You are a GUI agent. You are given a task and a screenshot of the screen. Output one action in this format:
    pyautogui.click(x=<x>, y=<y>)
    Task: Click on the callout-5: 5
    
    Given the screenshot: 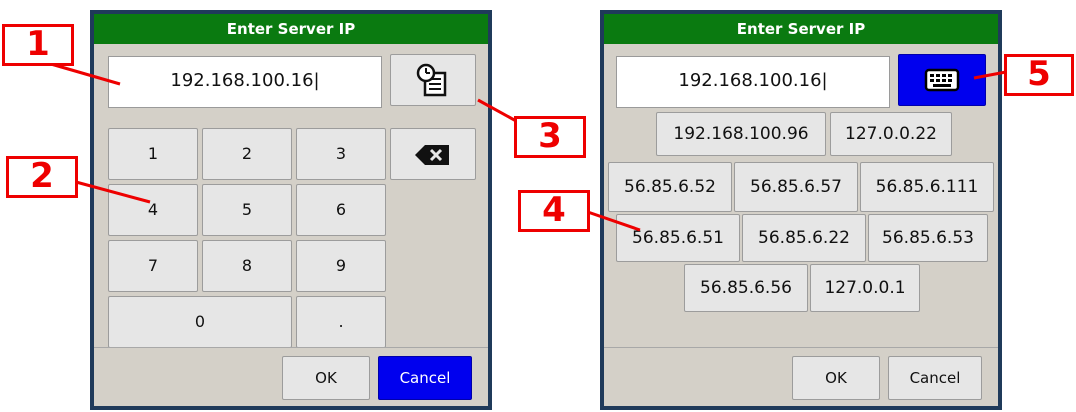 What is the action you would take?
    pyautogui.click(x=1039, y=75)
    